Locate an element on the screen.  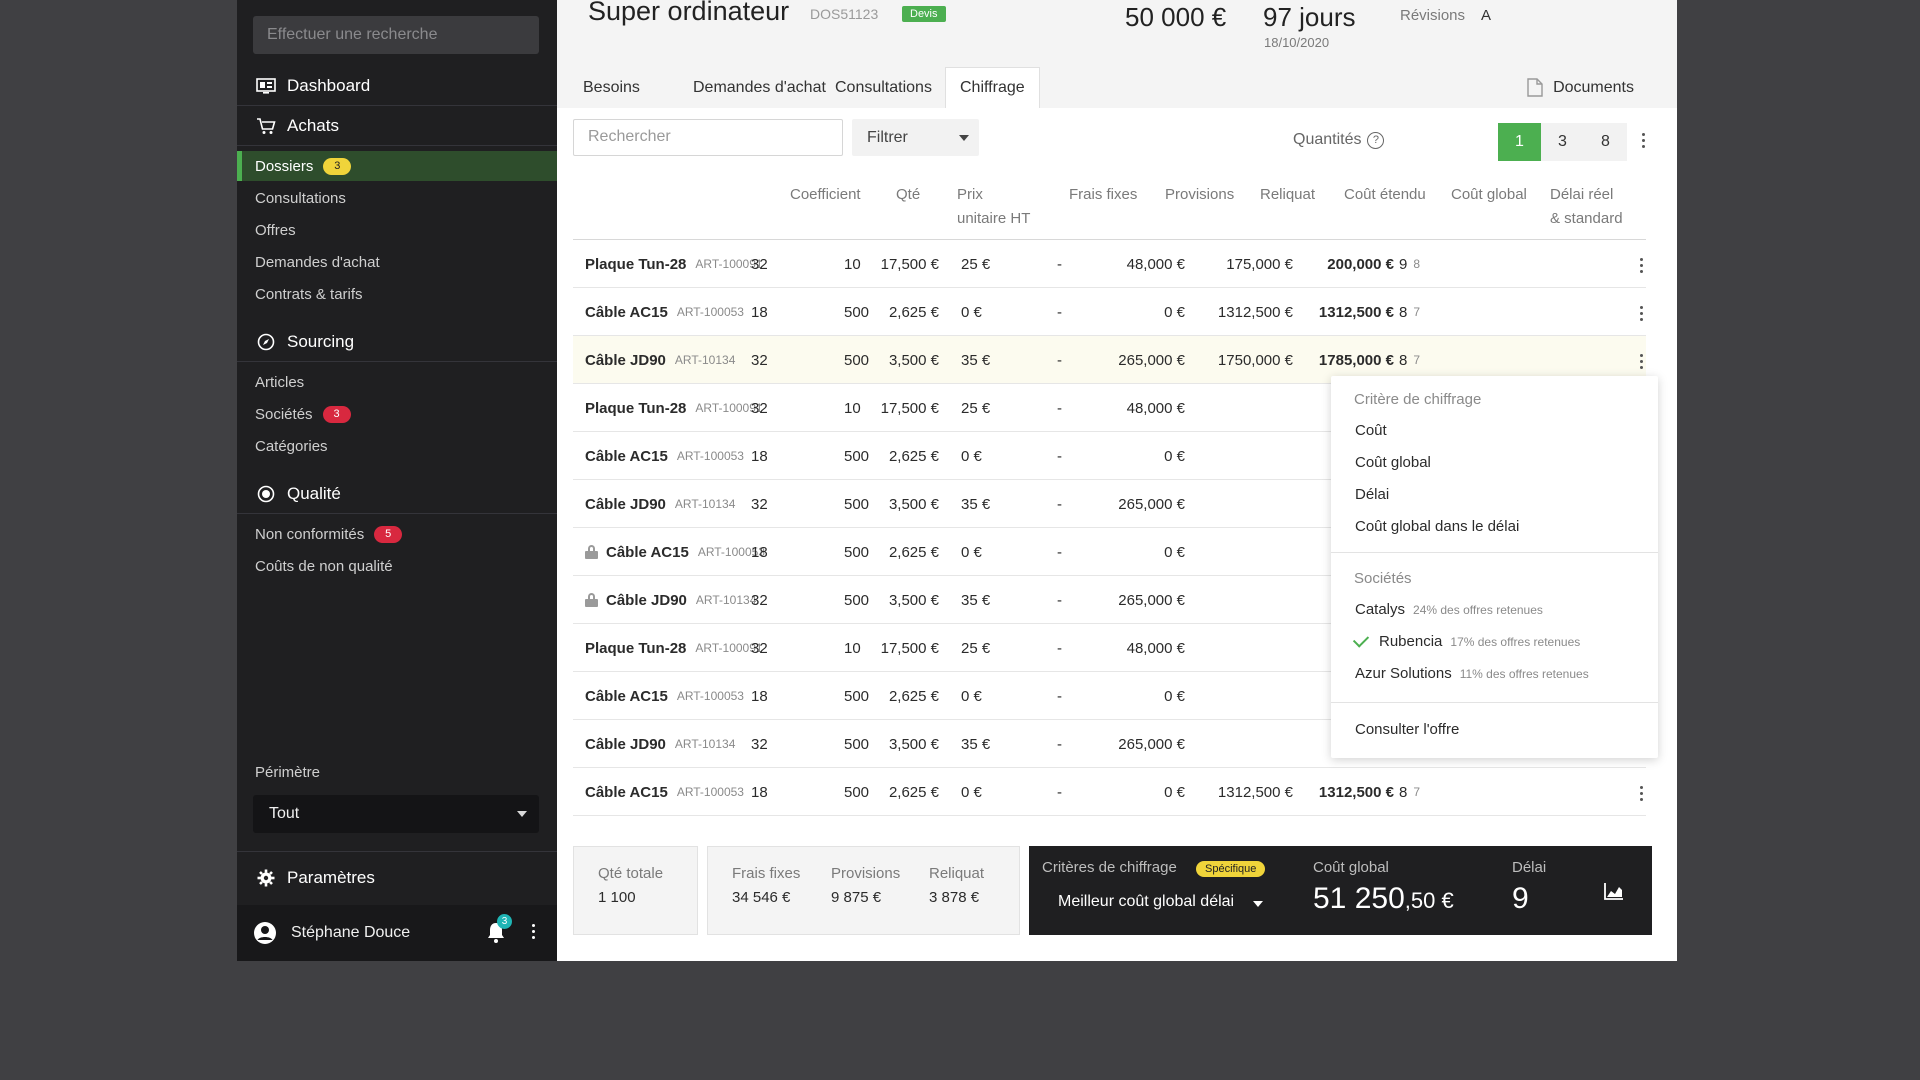
article-ref: ART-100053 is located at coordinates (710, 312).